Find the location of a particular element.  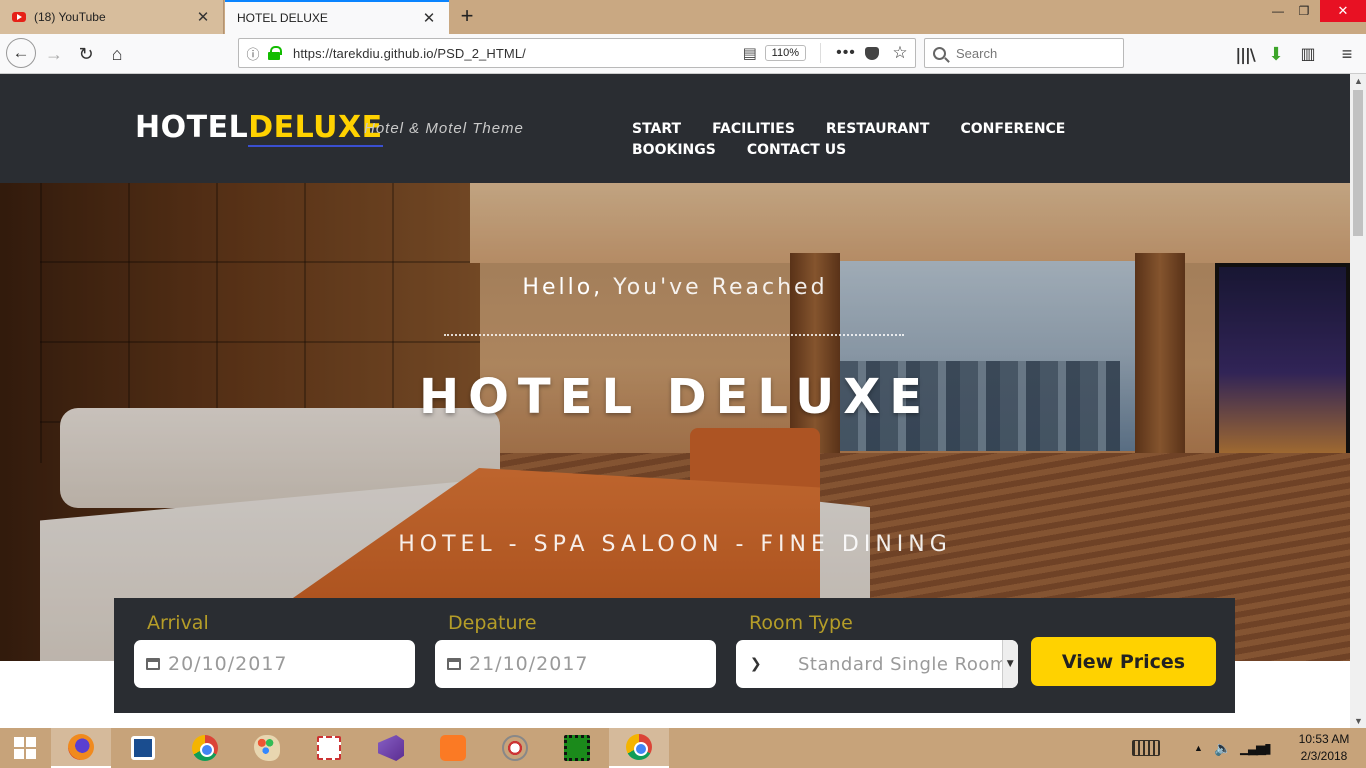

paint-icon is located at coordinates (267, 748).